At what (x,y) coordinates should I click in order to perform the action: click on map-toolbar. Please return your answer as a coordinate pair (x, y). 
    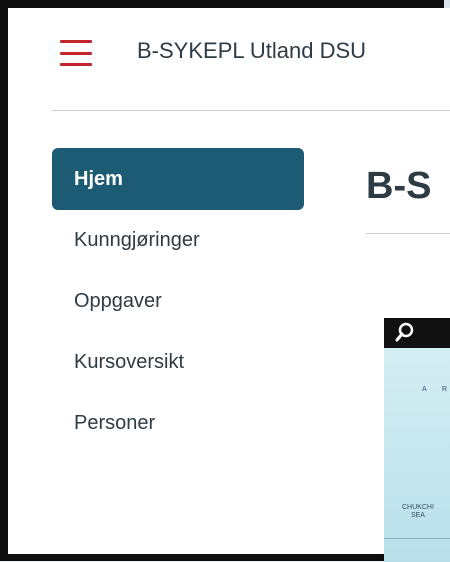
    Looking at the image, I should click on (417, 333).